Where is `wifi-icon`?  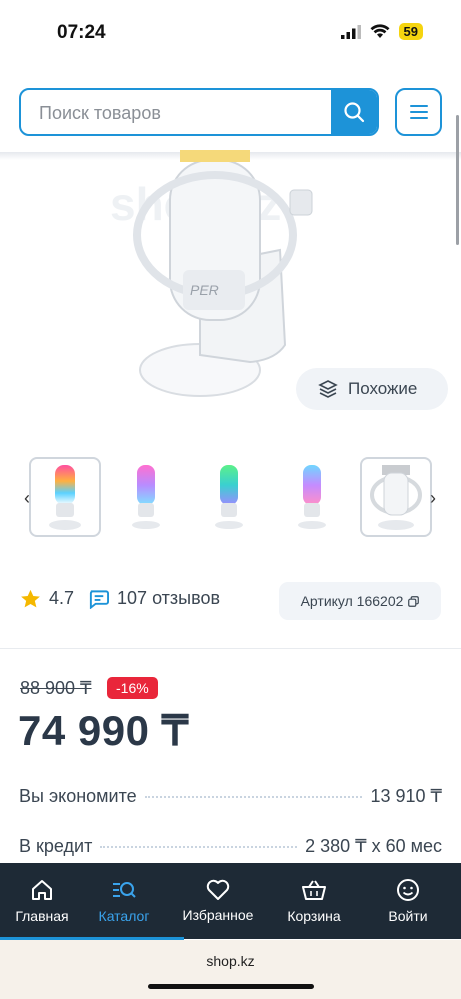 wifi-icon is located at coordinates (380, 31).